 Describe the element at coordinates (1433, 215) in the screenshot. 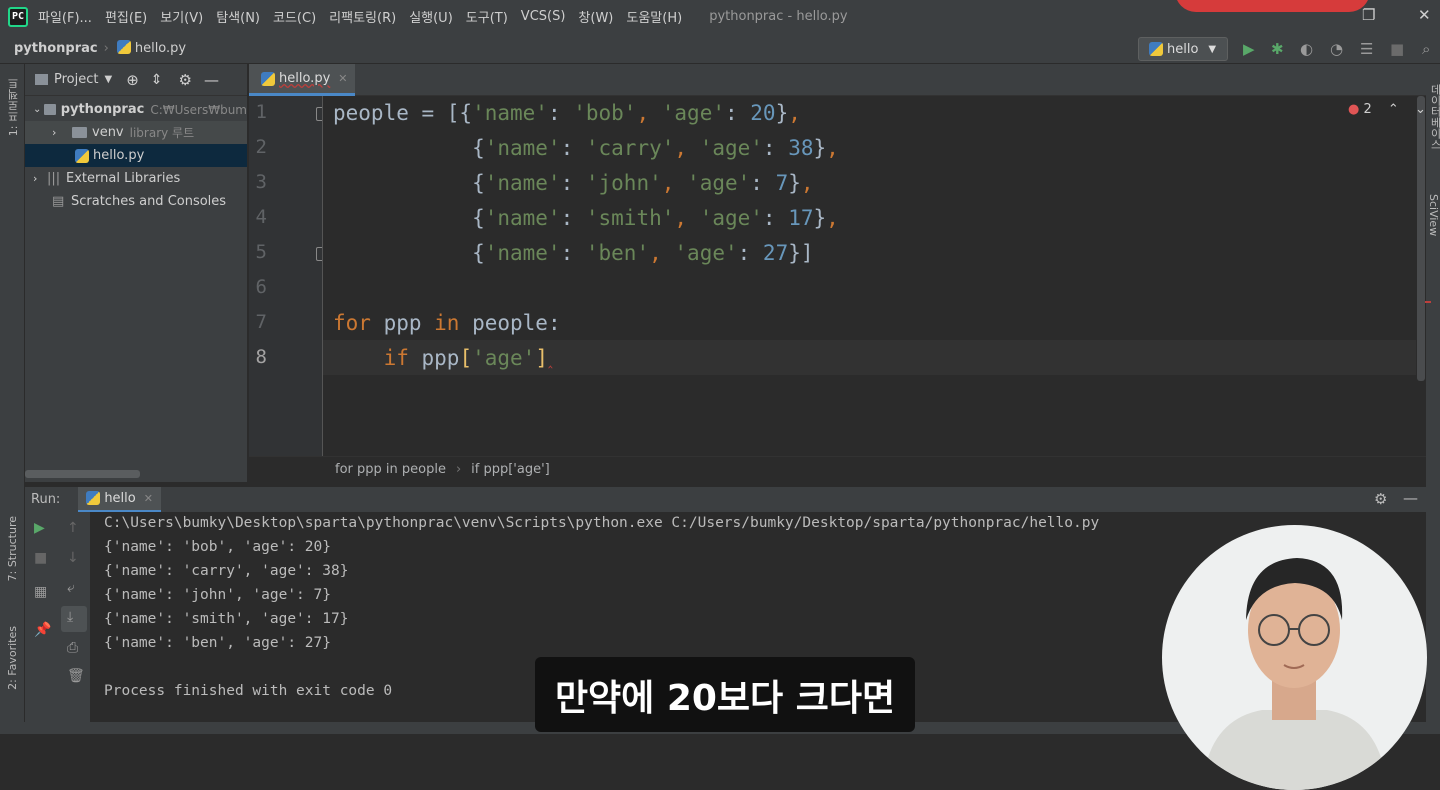

I see `sciview-tool-tab: SciView` at that location.